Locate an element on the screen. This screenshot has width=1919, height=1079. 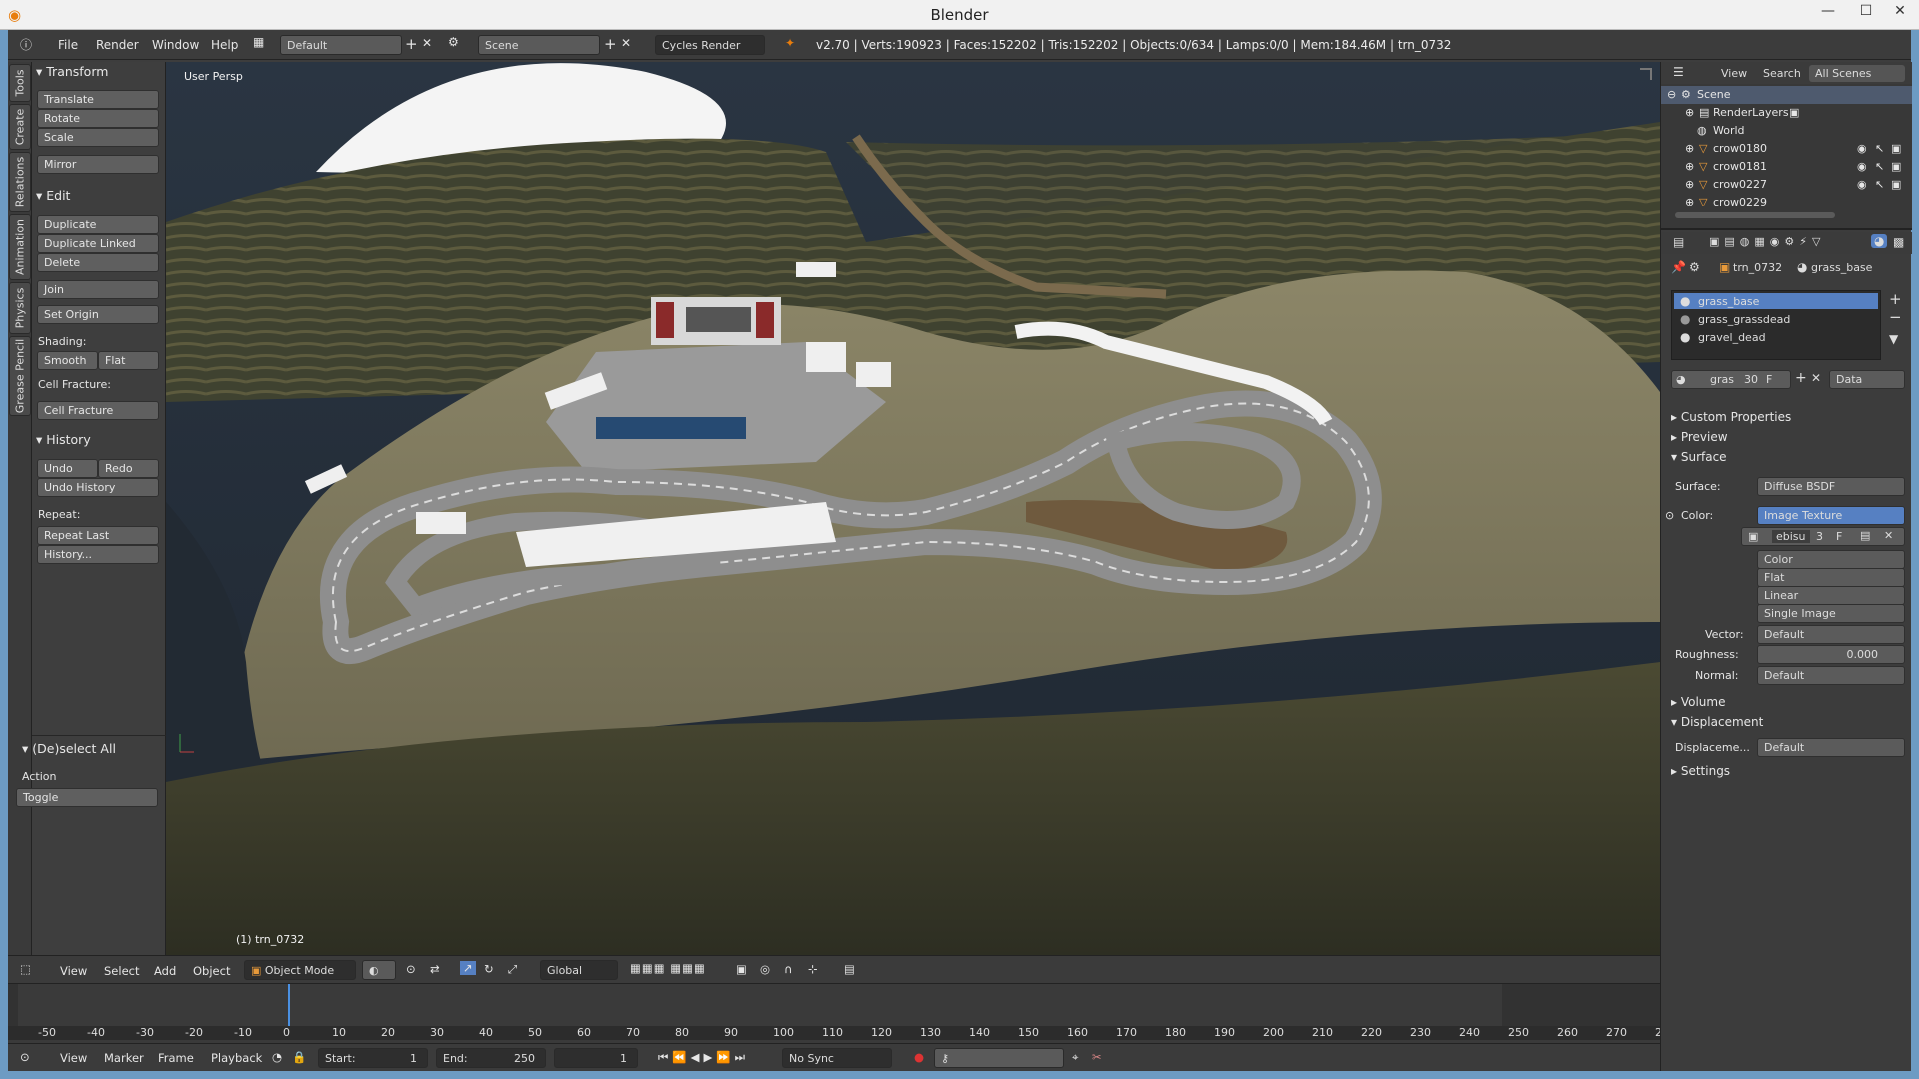
add-slot-icon: + is located at coordinates (1895, 299).